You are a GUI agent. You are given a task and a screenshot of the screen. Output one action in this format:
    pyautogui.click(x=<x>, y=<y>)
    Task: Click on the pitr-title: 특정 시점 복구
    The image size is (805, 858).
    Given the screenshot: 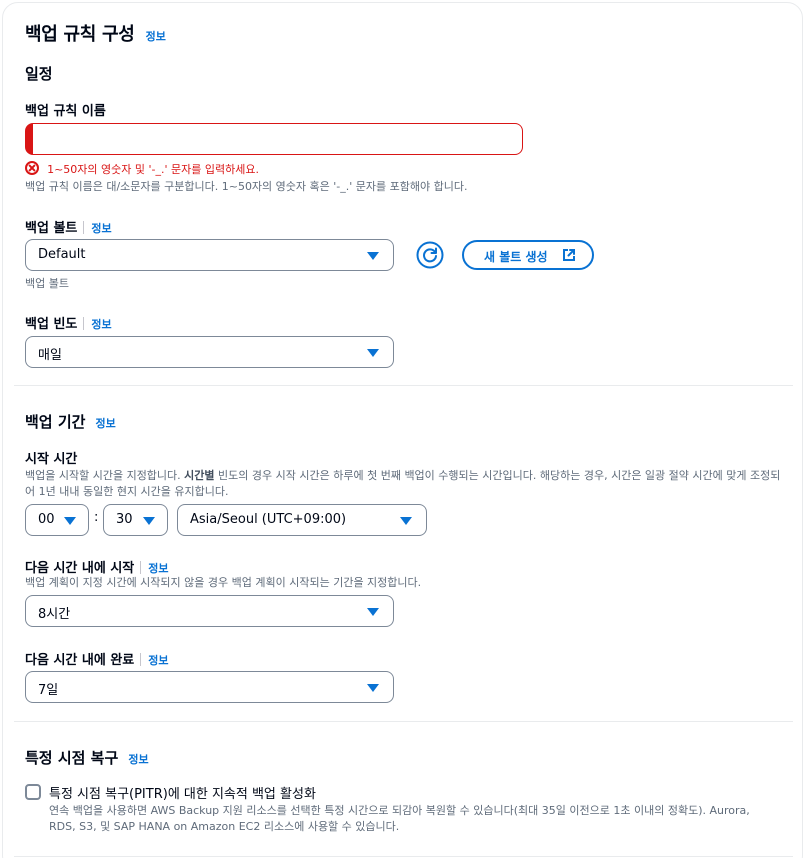 What is the action you would take?
    pyautogui.click(x=72, y=758)
    